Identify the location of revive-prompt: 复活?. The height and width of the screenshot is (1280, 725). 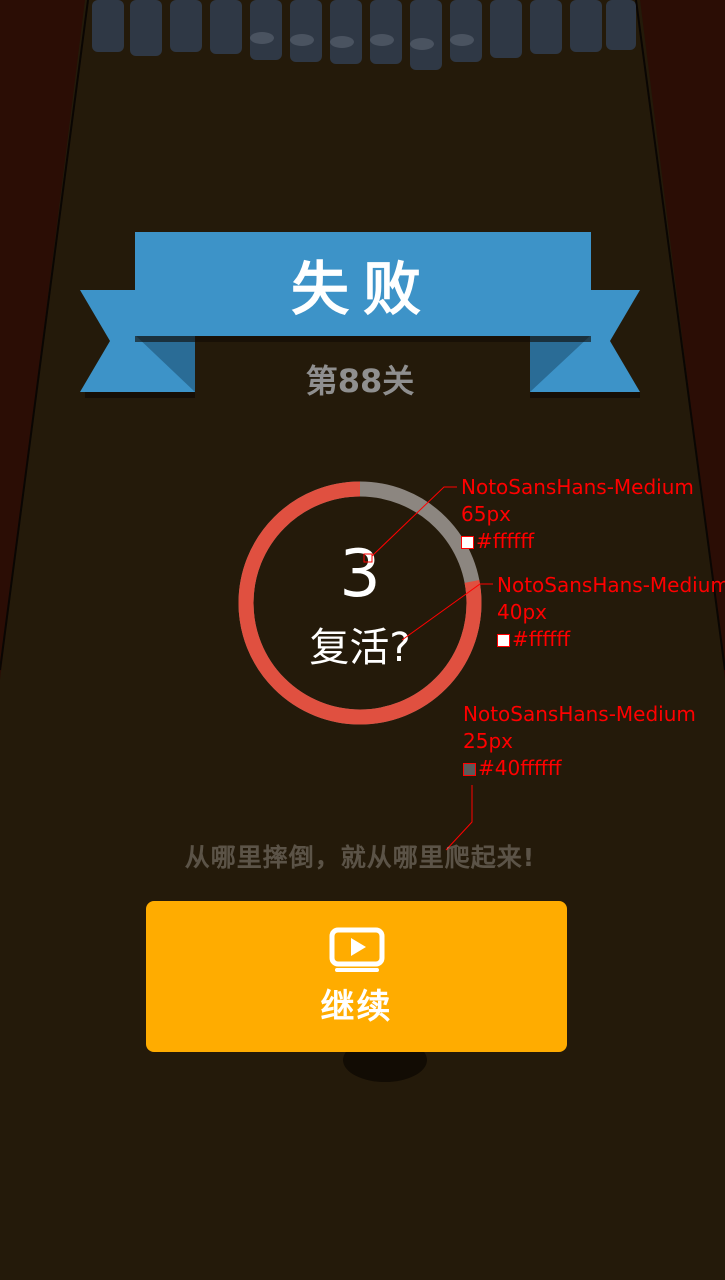
(360, 648).